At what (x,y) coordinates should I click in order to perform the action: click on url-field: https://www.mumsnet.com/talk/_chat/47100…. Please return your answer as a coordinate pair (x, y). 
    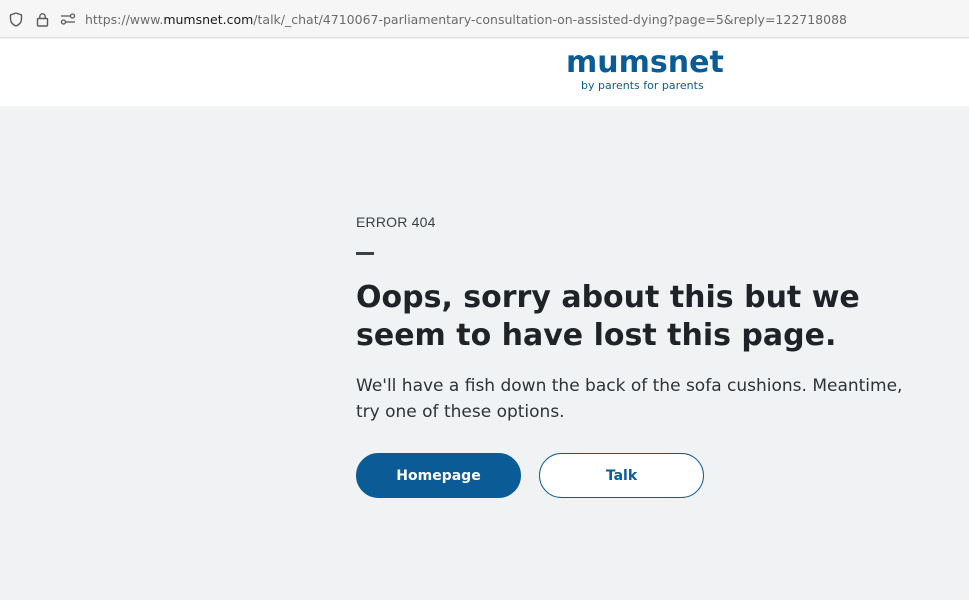
    Looking at the image, I should click on (466, 19).